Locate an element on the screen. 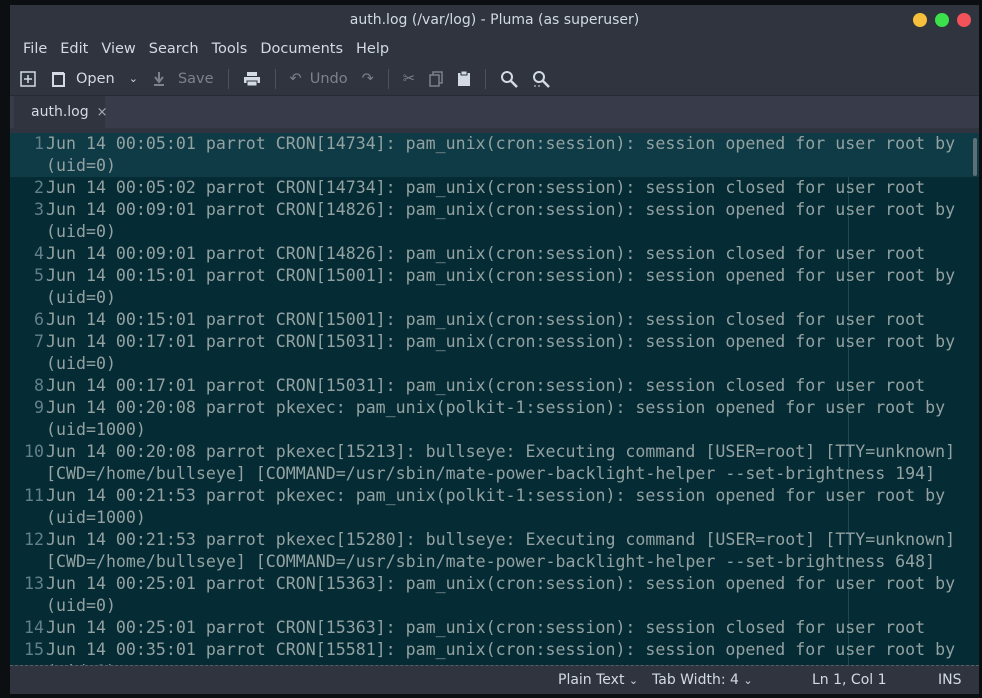 The width and height of the screenshot is (982, 698). undo-label: Undo is located at coordinates (328, 78).